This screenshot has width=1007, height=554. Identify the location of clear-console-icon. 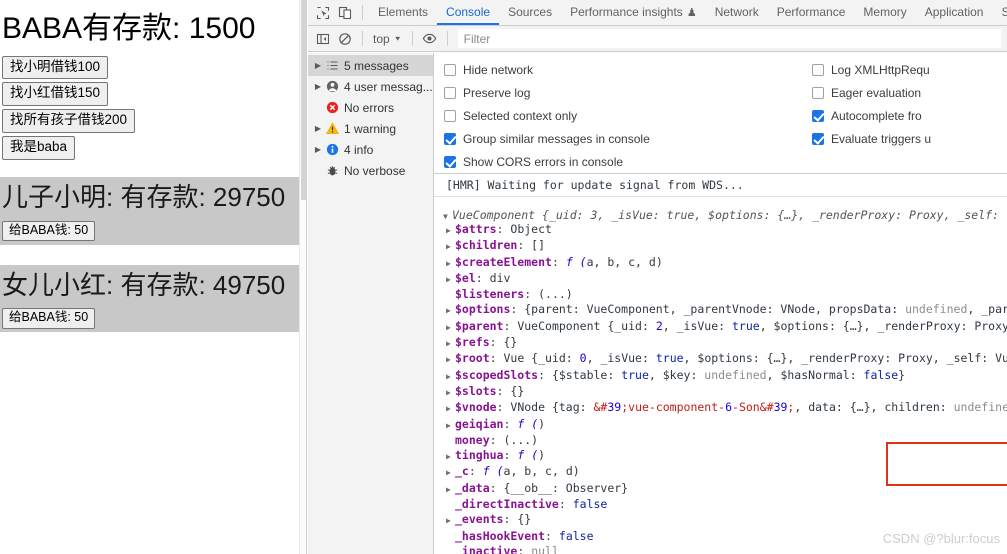
(345, 39).